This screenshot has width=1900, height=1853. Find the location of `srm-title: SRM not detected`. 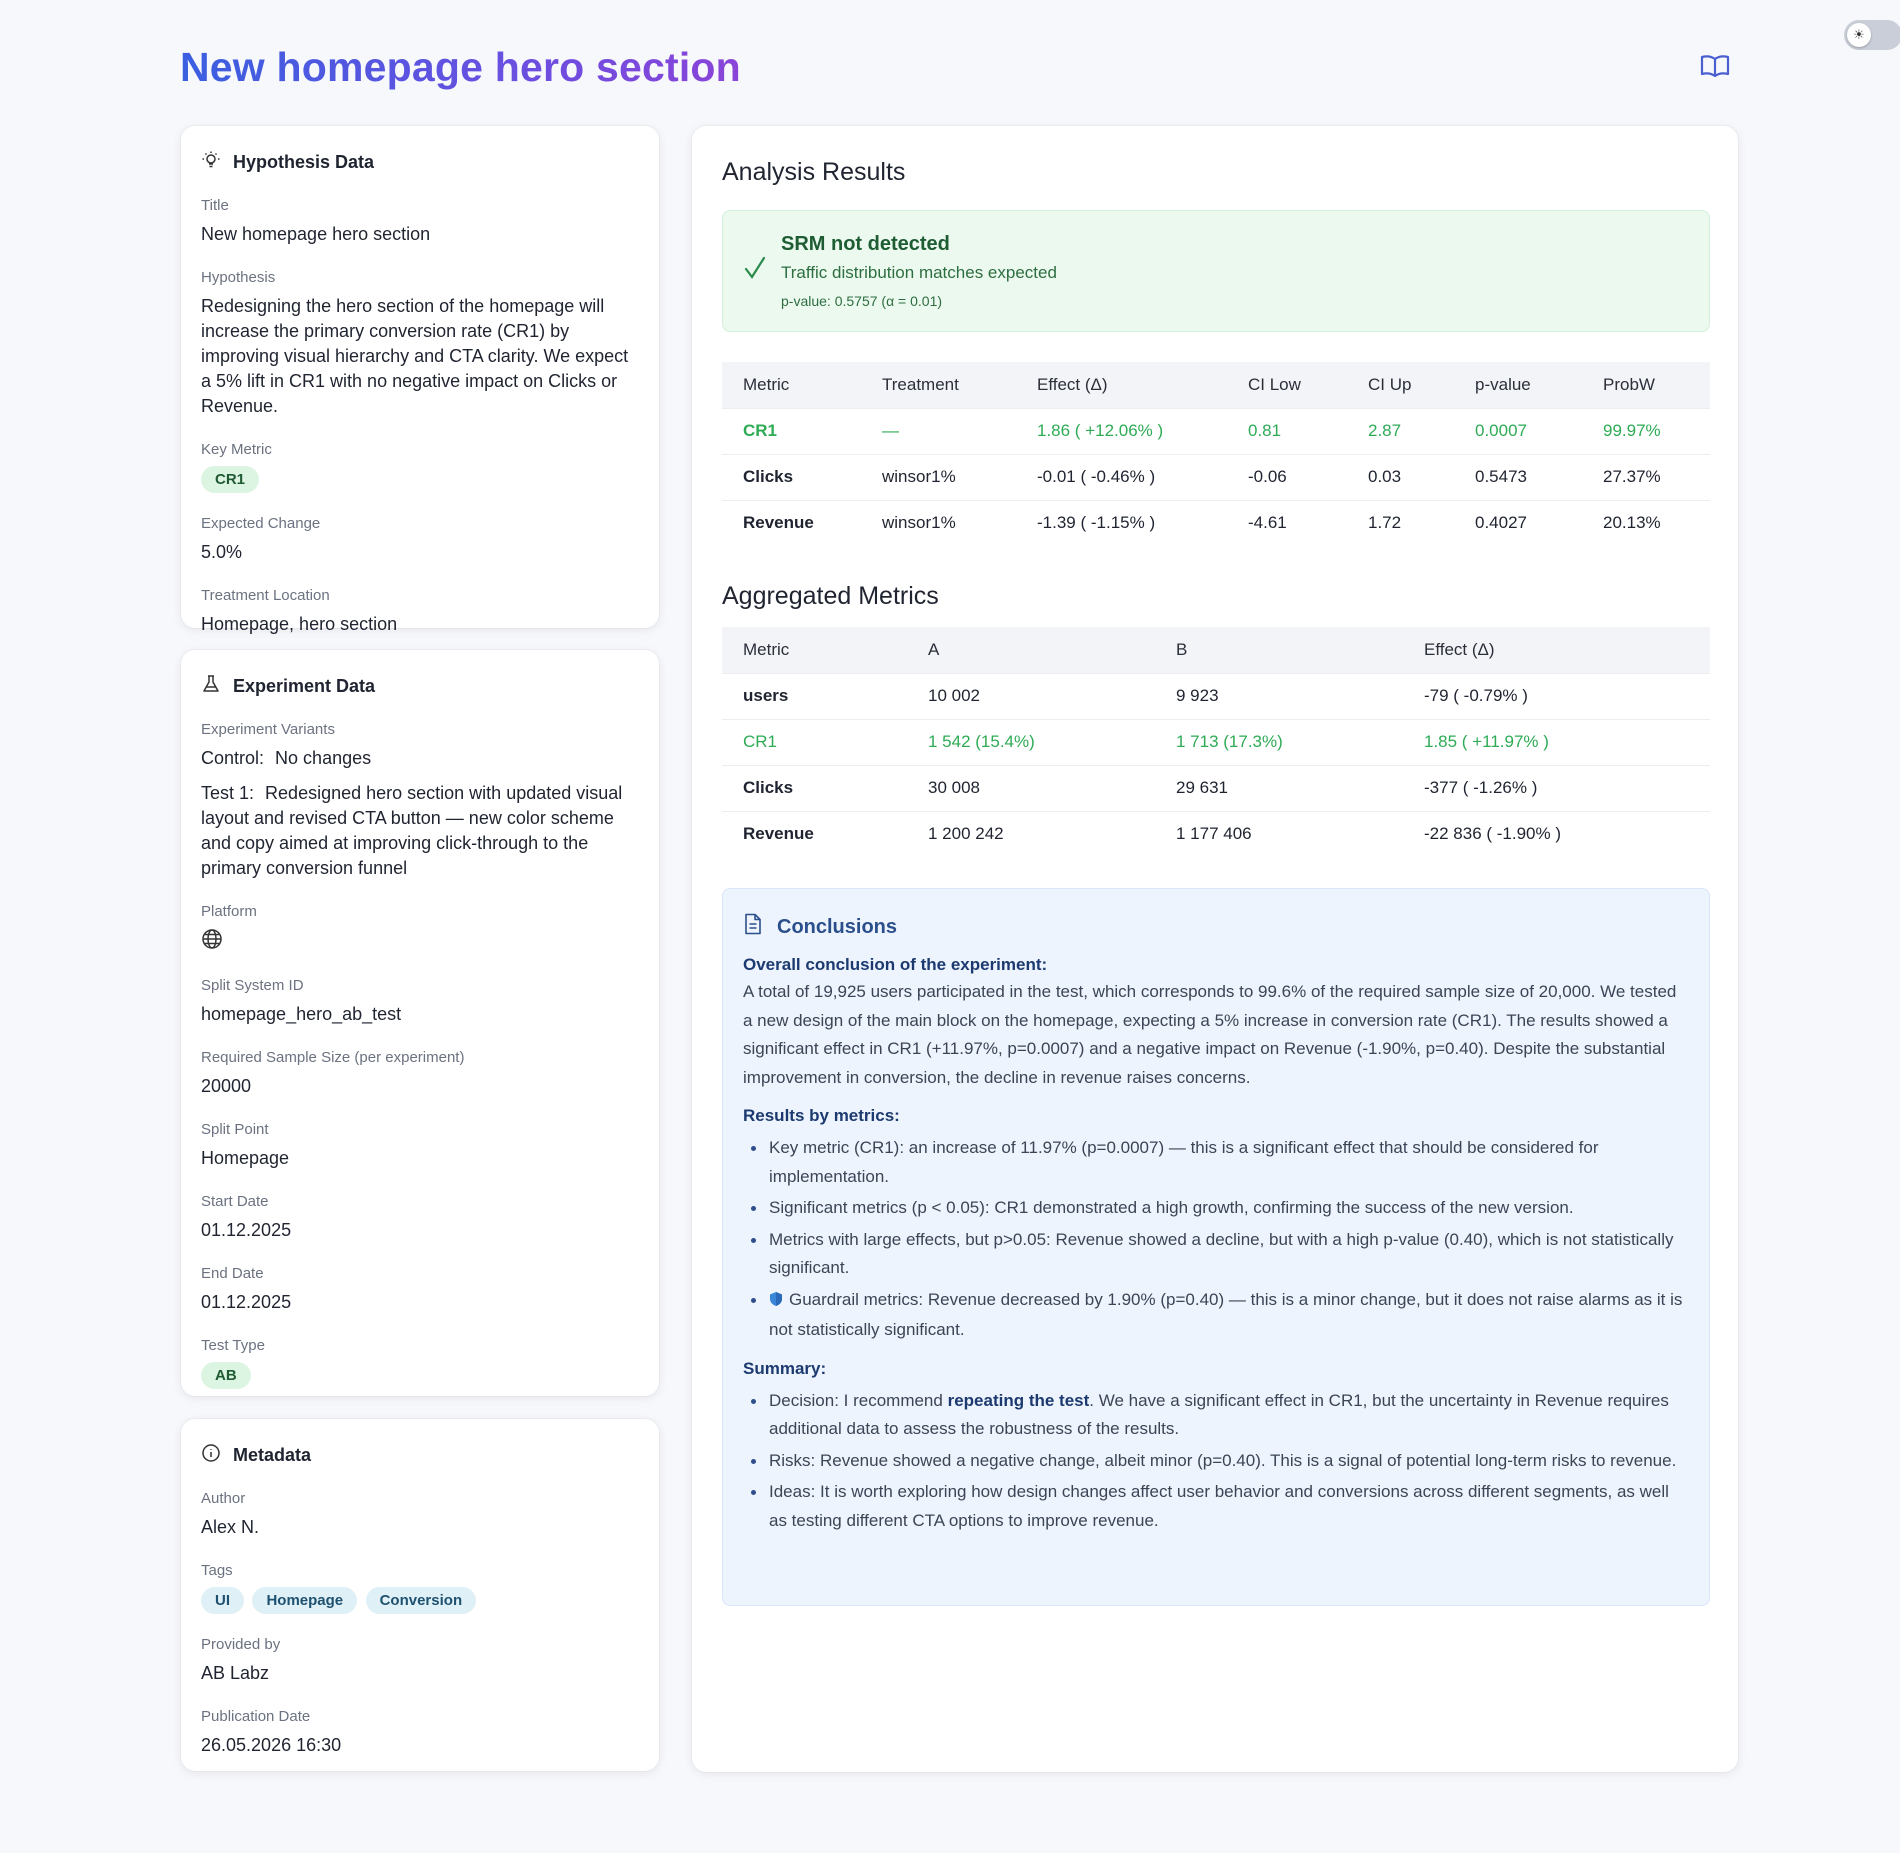

srm-title: SRM not detected is located at coordinates (865, 244).